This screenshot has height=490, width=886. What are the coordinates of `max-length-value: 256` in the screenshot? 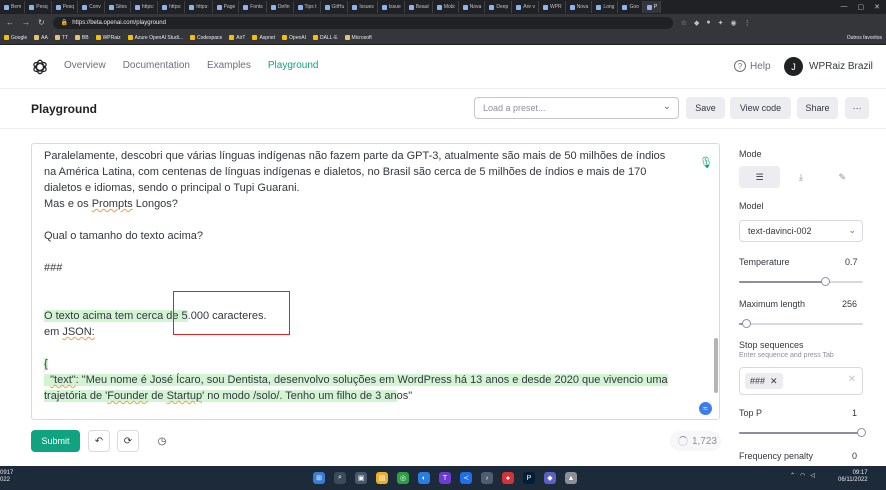 It's located at (849, 304).